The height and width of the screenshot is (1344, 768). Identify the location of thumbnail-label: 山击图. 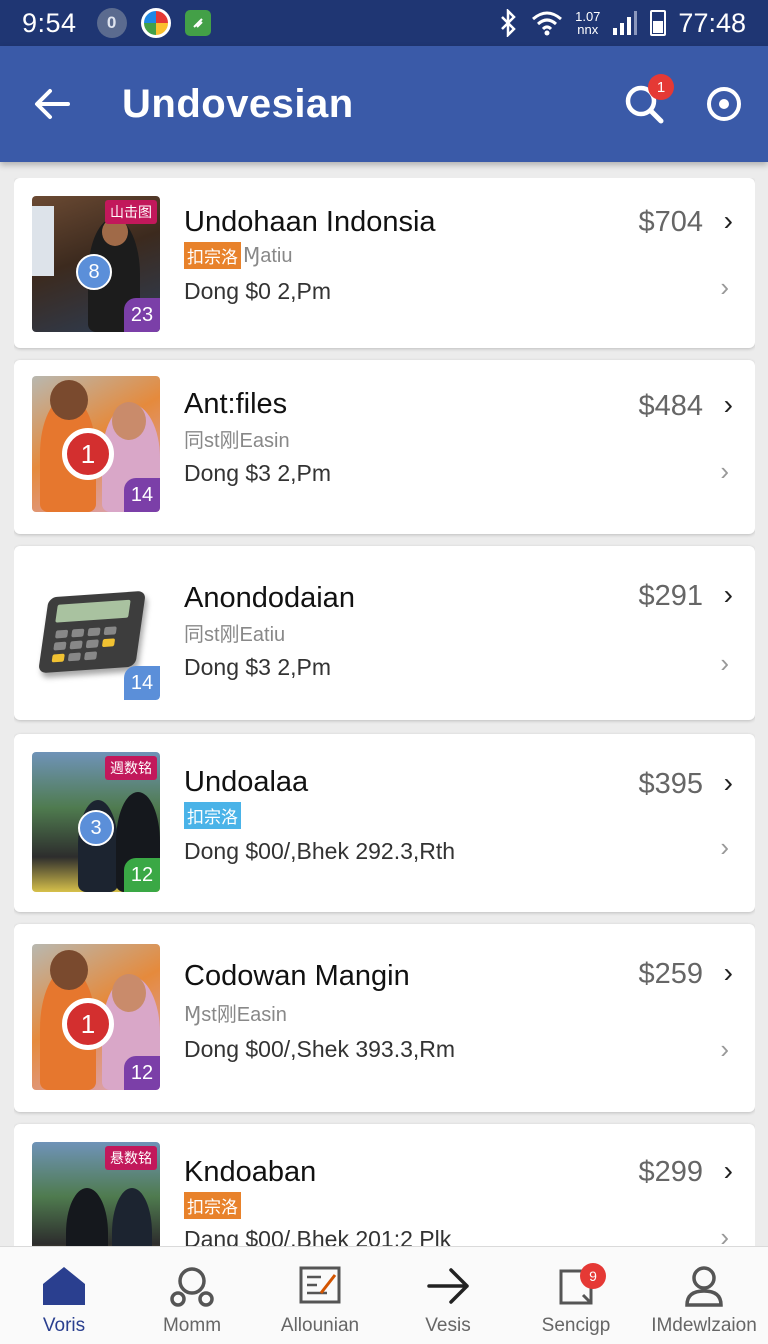
(131, 212).